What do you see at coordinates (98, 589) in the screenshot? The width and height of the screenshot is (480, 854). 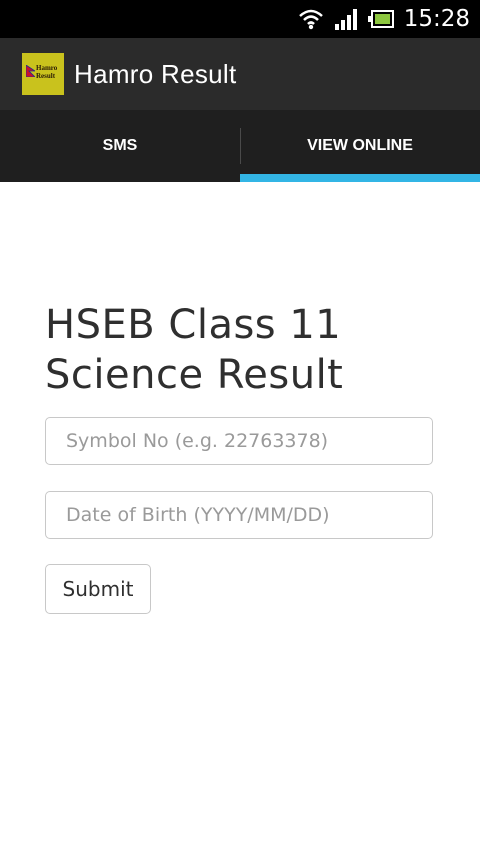 I see `submit-button: Submit` at bounding box center [98, 589].